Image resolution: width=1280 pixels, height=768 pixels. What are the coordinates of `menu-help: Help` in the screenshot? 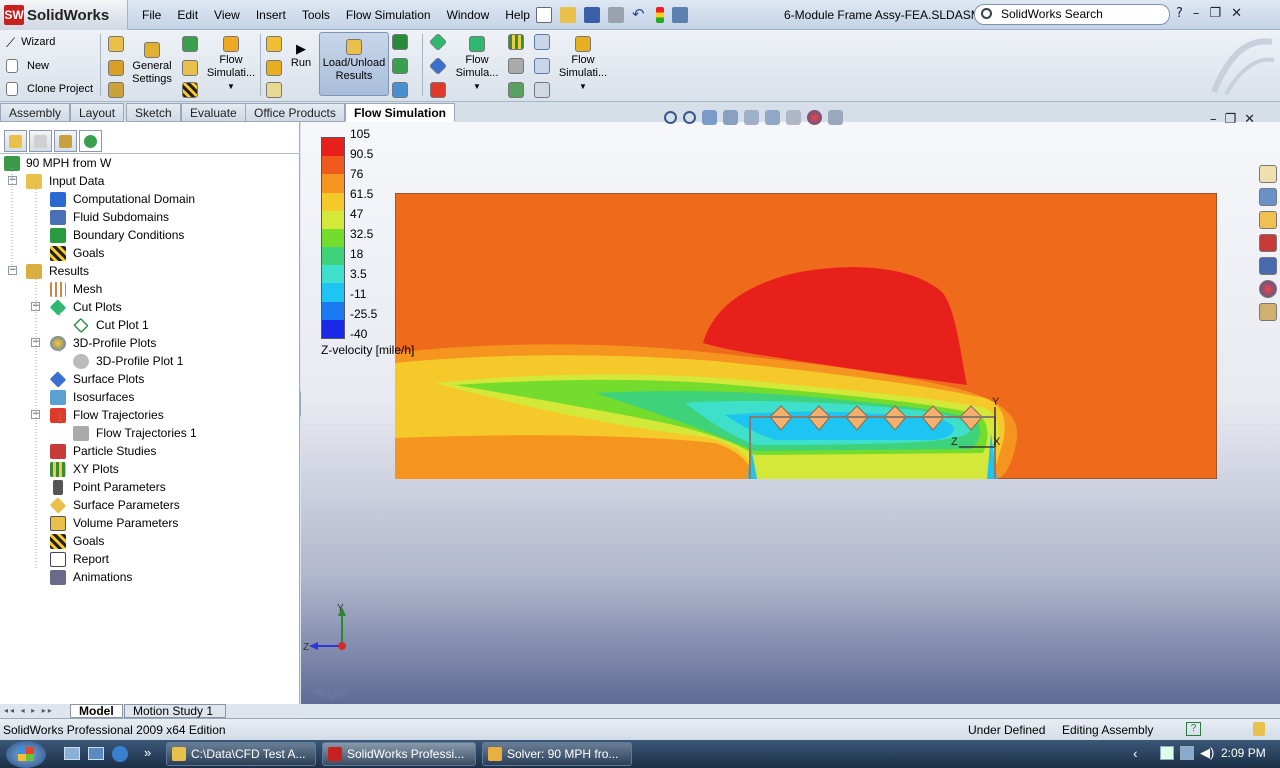 It's located at (517, 15).